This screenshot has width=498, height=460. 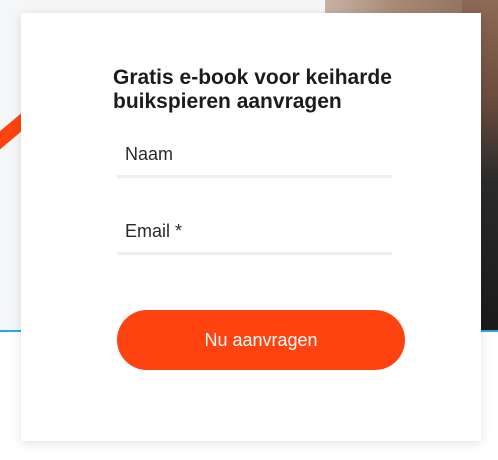 I want to click on email-field, so click(x=254, y=232).